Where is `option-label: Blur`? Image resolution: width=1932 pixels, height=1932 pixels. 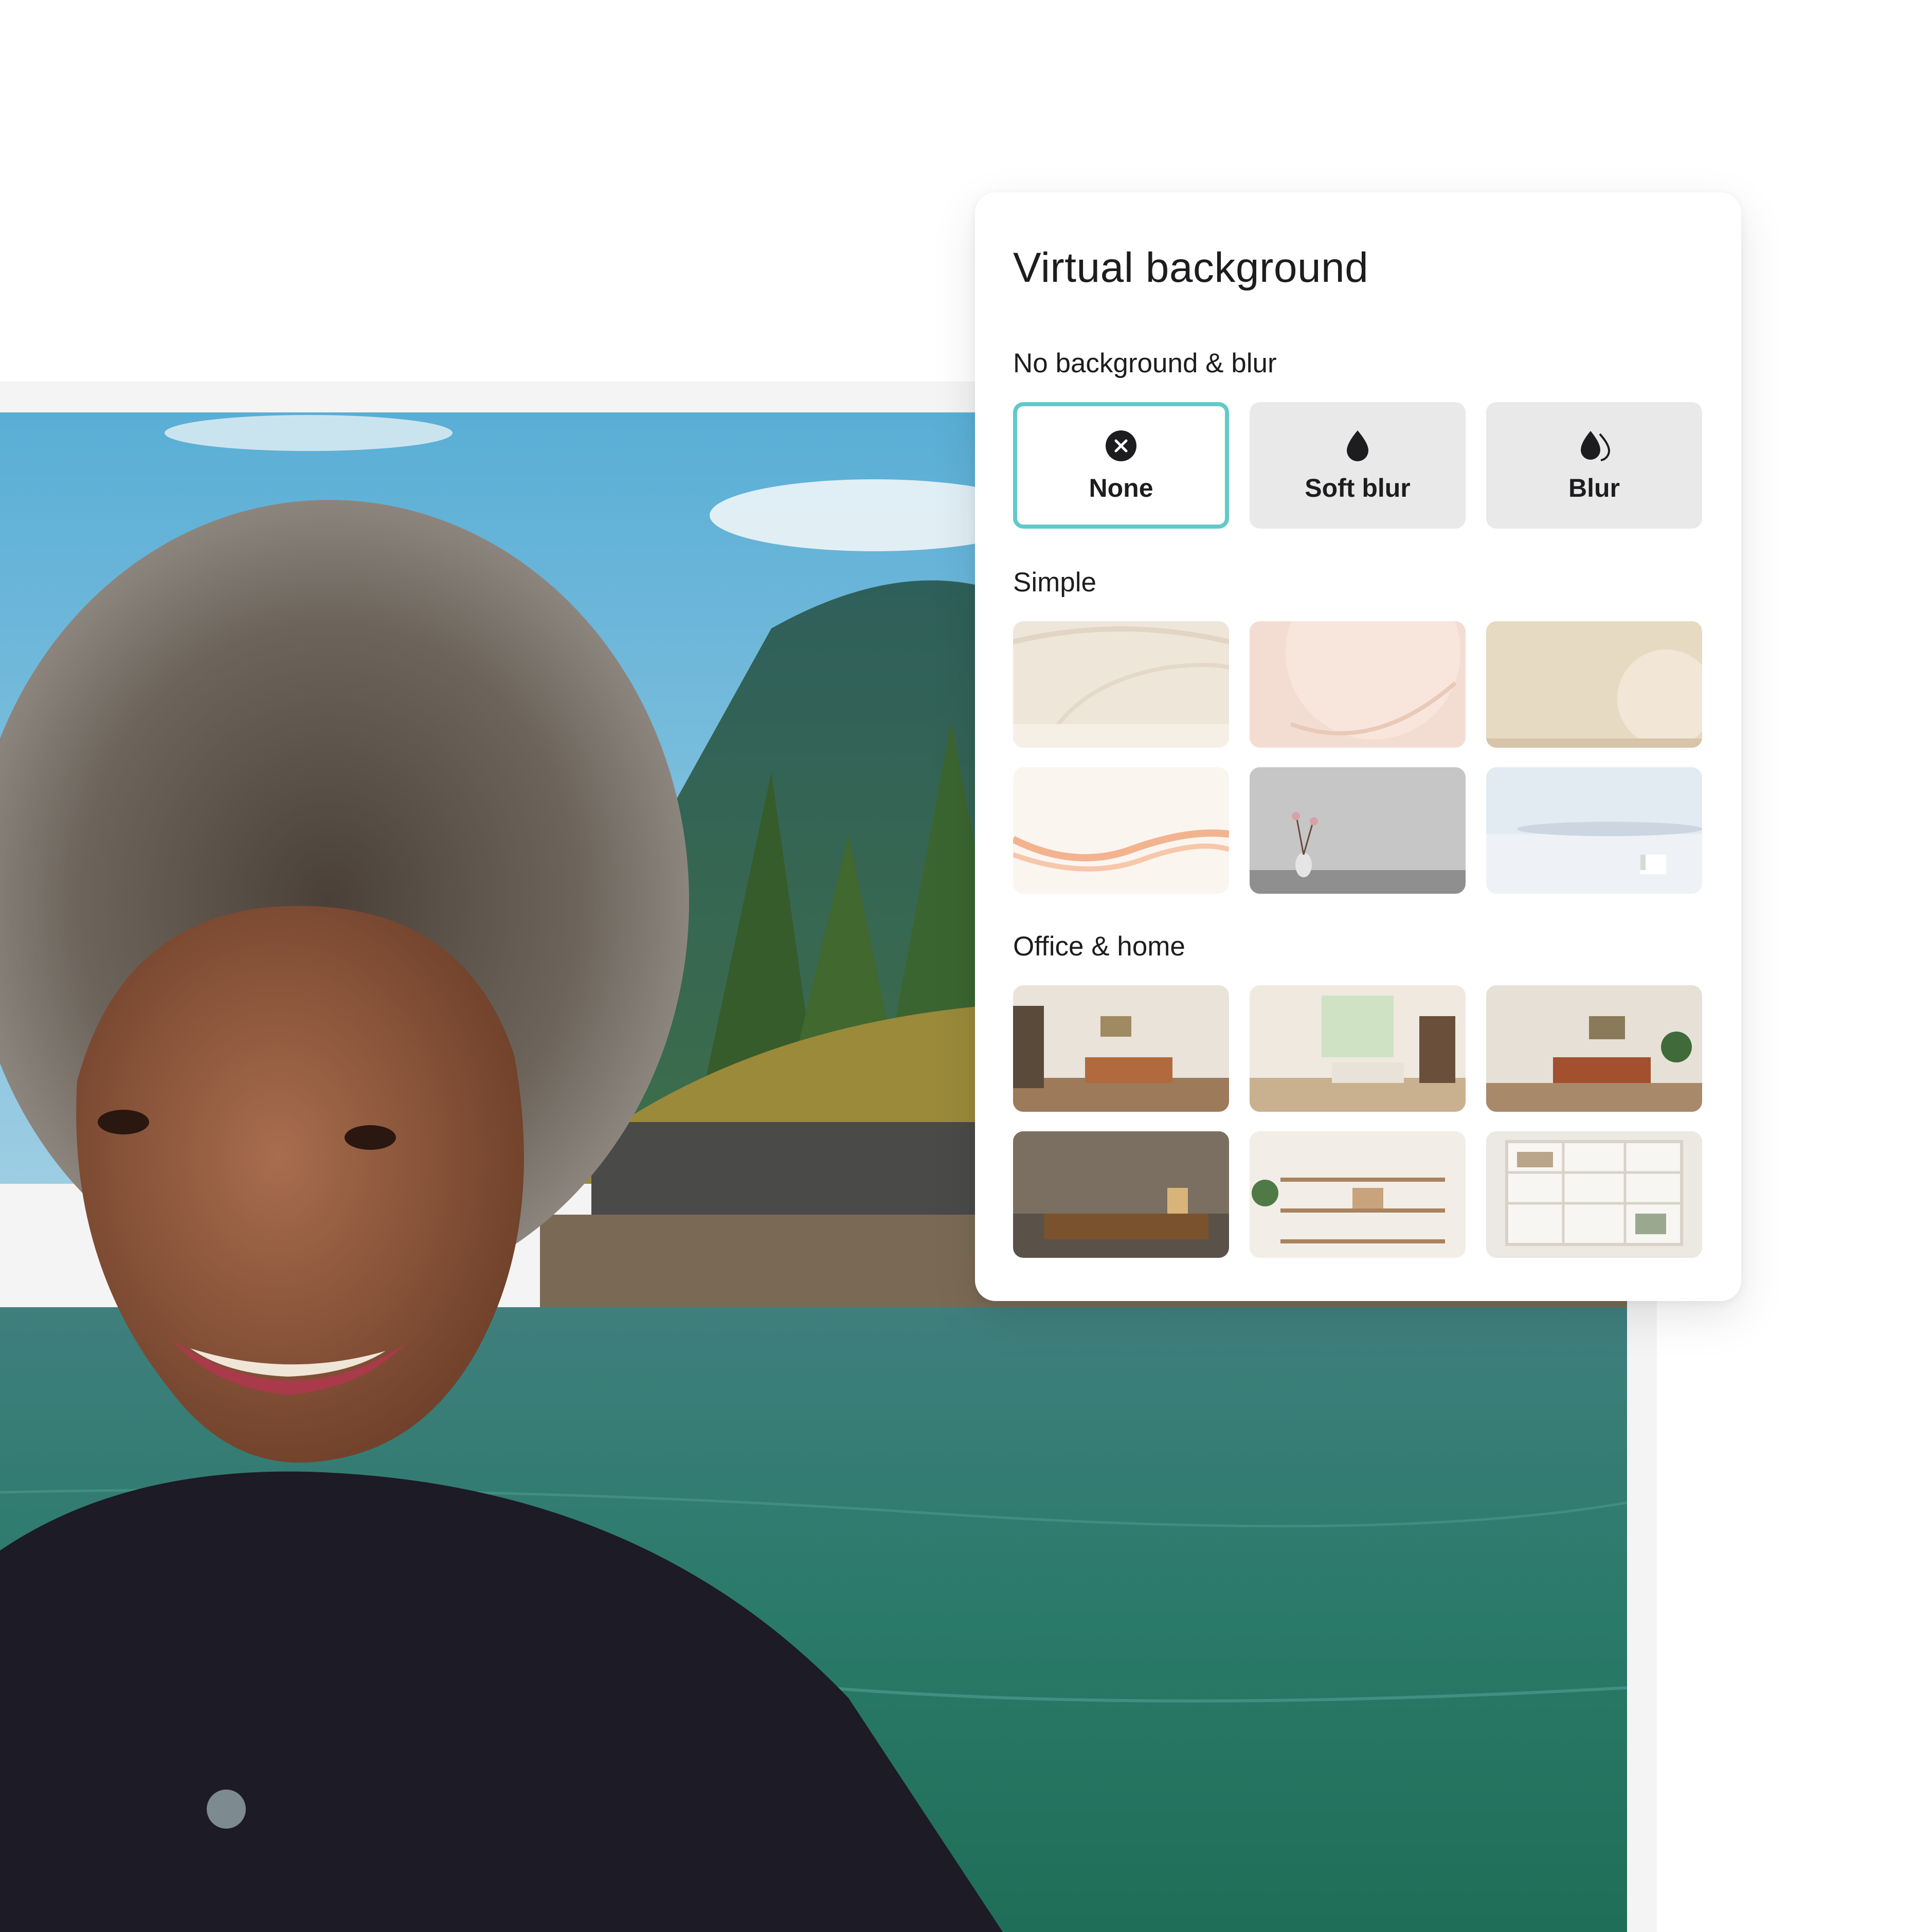 option-label: Blur is located at coordinates (1594, 488).